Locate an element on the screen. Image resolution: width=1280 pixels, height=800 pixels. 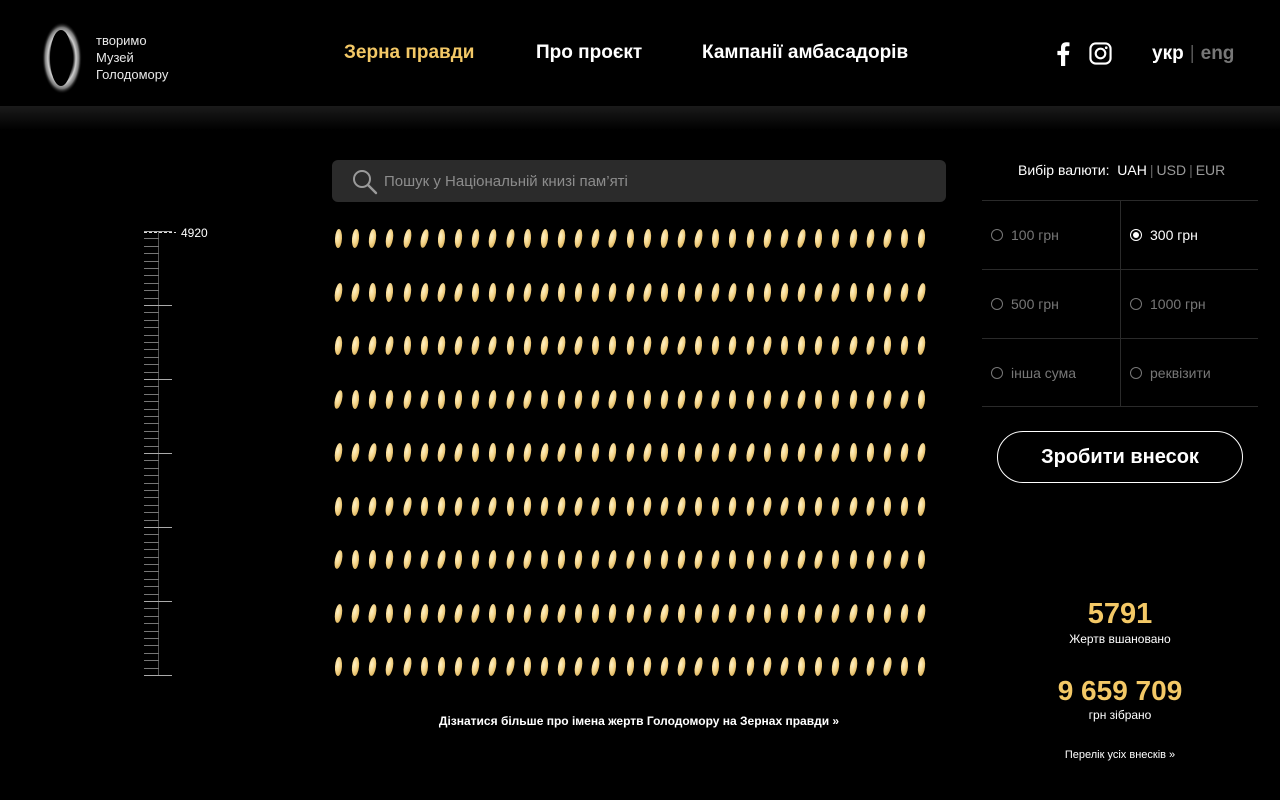
search-input is located at coordinates (654, 181).